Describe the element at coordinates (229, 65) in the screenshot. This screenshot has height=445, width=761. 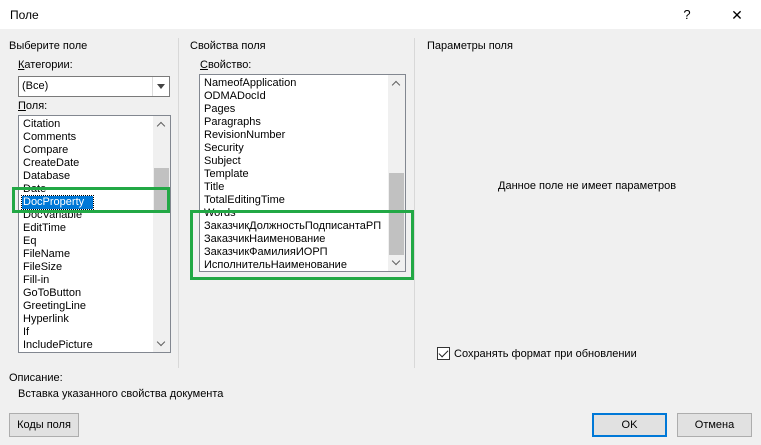
I see `property-label-rest: войство:` at that location.